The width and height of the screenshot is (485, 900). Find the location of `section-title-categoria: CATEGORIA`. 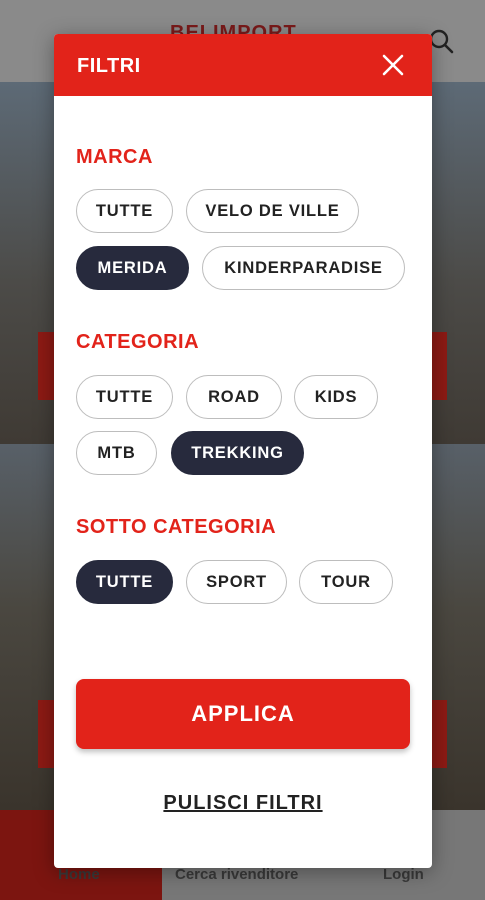

section-title-categoria: CATEGORIA is located at coordinates (138, 342).